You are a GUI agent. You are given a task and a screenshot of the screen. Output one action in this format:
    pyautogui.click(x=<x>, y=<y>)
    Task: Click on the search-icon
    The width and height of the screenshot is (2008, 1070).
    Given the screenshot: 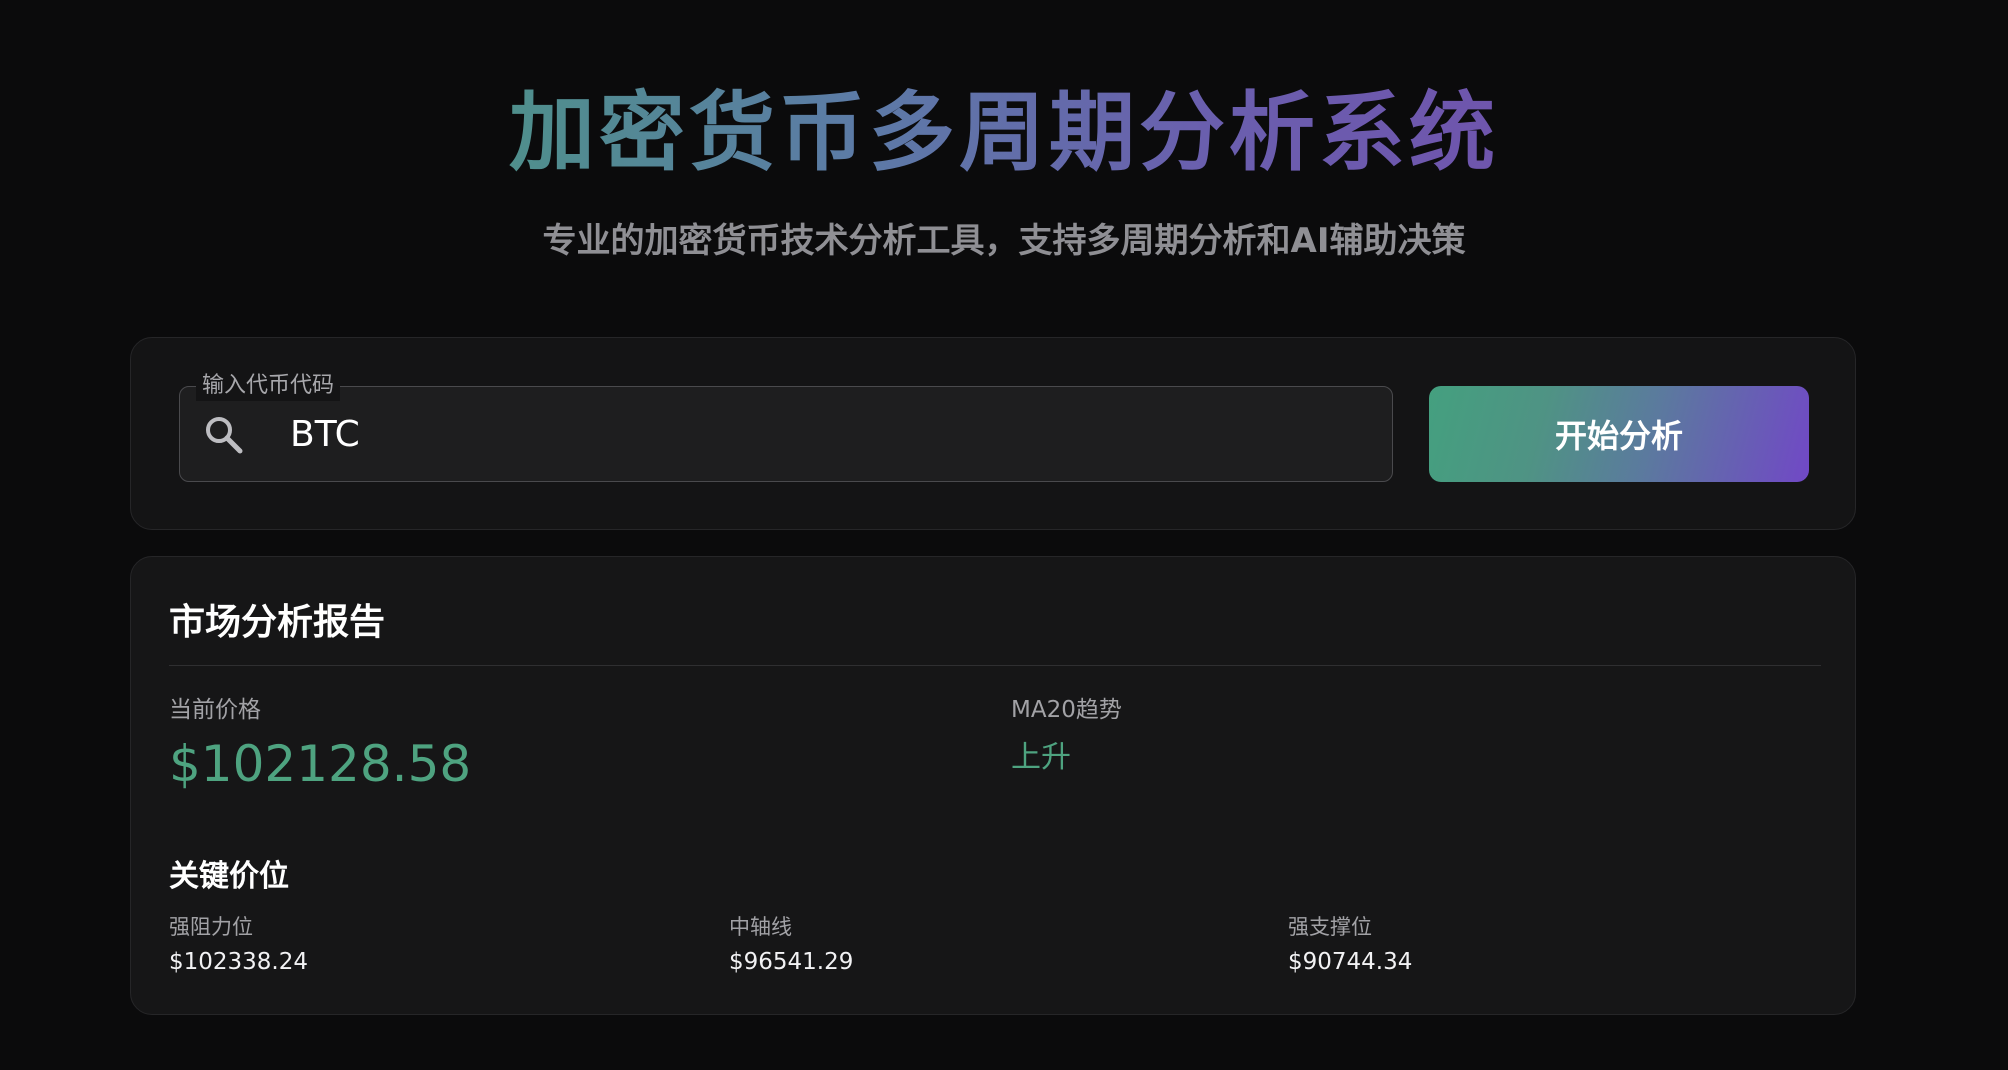 What is the action you would take?
    pyautogui.click(x=224, y=435)
    